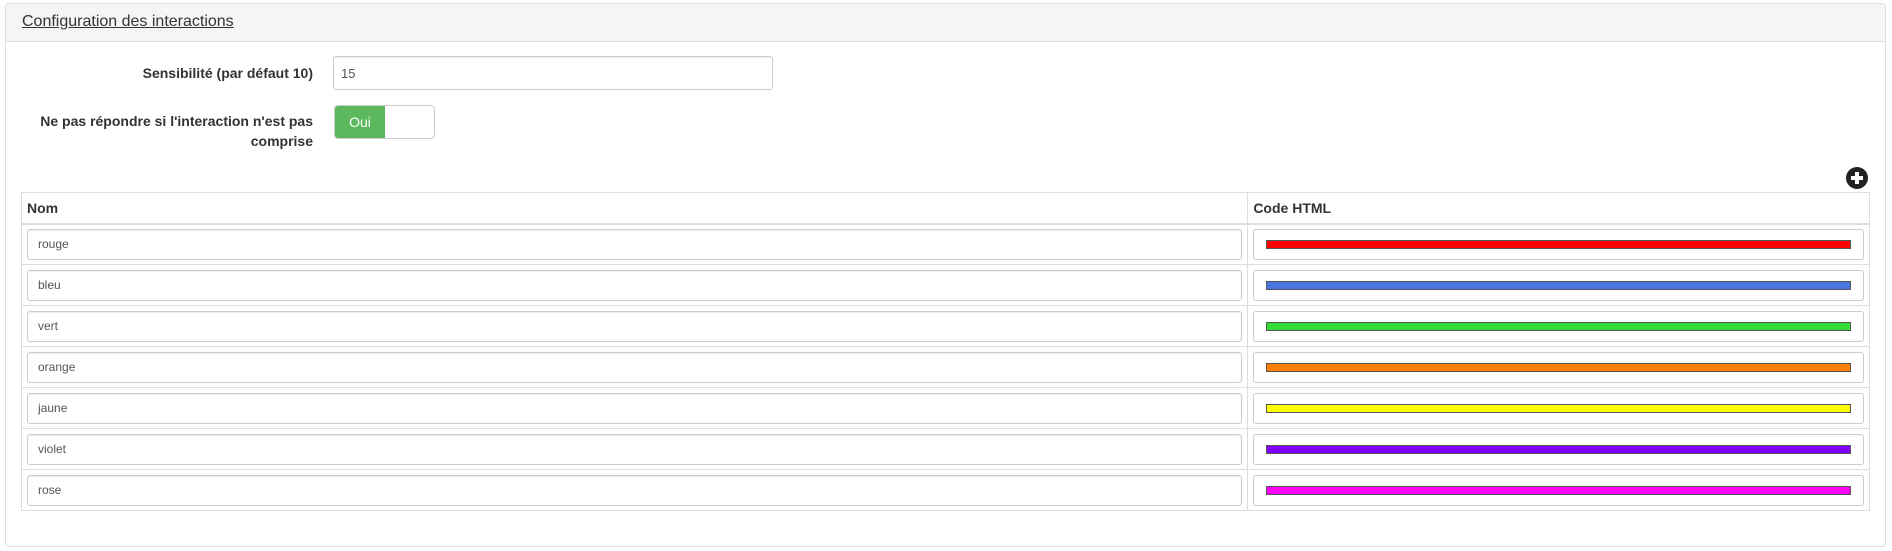 The height and width of the screenshot is (551, 1892). I want to click on no-answer-label-line2: comprise, so click(281, 141).